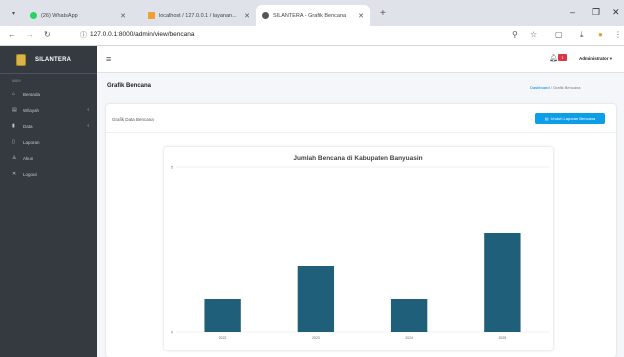 This screenshot has height=357, width=624. Describe the element at coordinates (59, 15) in the screenshot. I see `tab-title: (26) WhatsApp` at that location.